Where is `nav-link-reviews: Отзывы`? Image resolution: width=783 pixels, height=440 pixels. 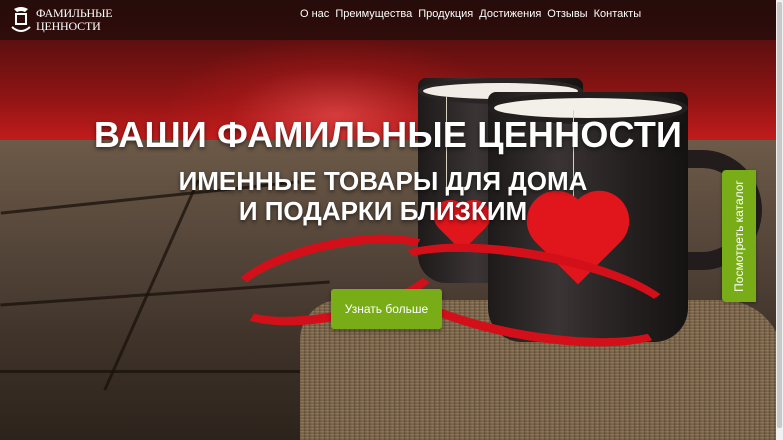 nav-link-reviews: Отзывы is located at coordinates (567, 14).